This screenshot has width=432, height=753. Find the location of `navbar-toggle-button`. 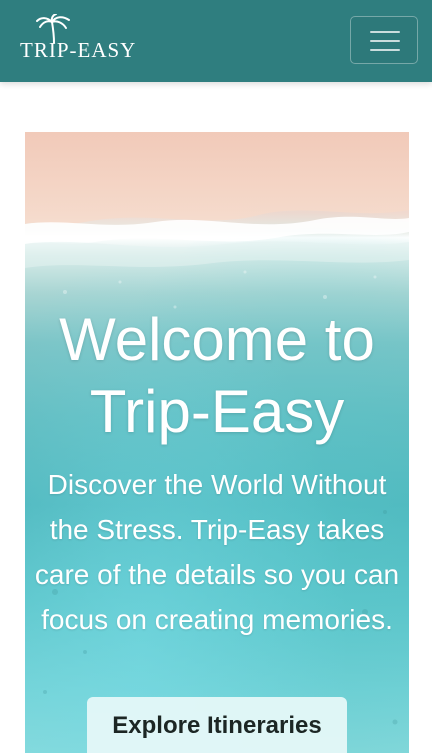

navbar-toggle-button is located at coordinates (384, 40).